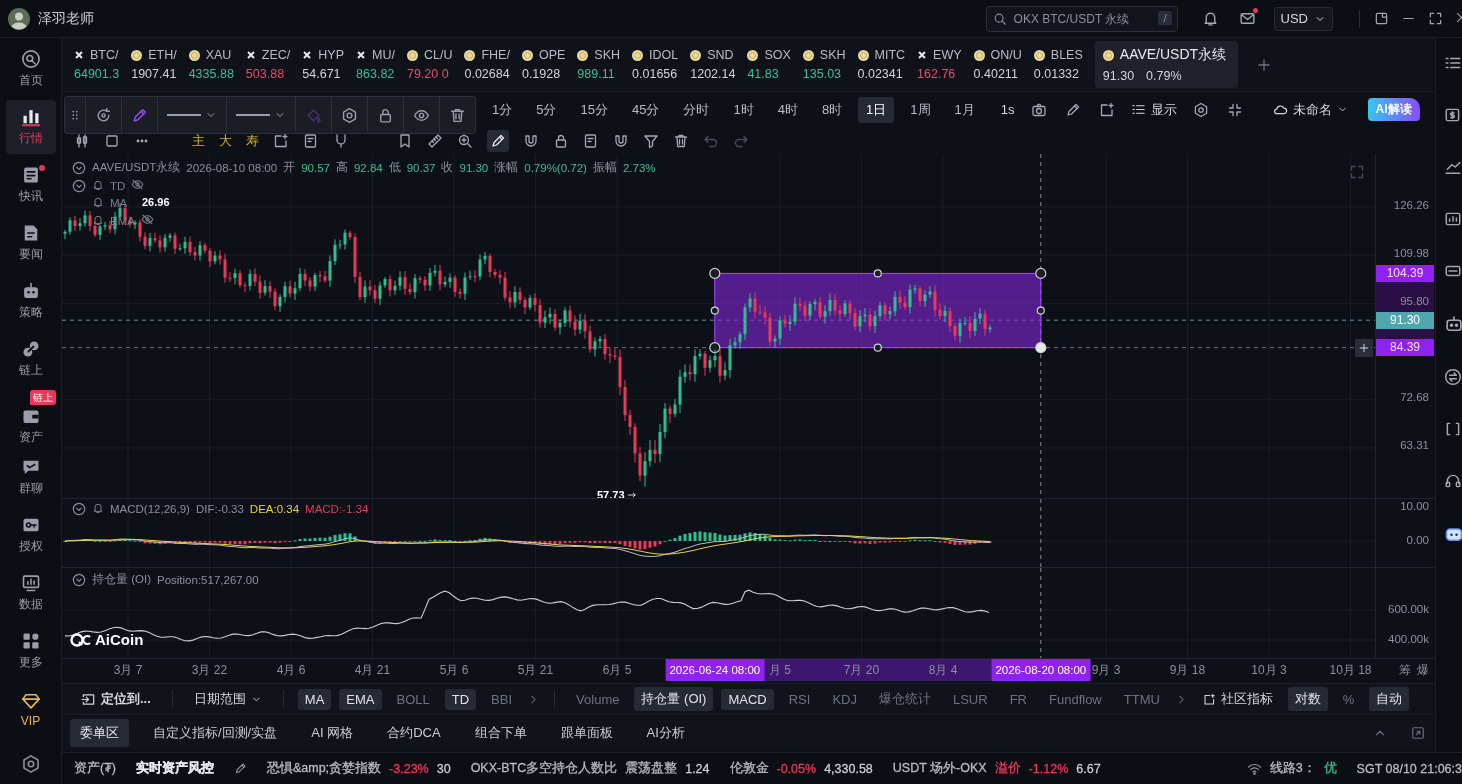 Image resolution: width=1462 pixels, height=784 pixels. Describe the element at coordinates (665, 733) in the screenshot. I see `panel-tab: AI分析` at that location.